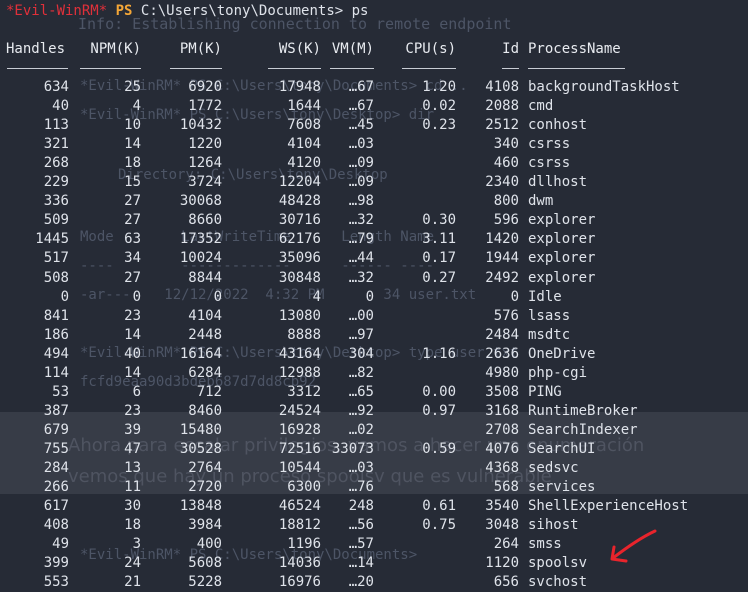 The image size is (748, 592). Describe the element at coordinates (56, 563) in the screenshot. I see `cell-handles: 399` at that location.